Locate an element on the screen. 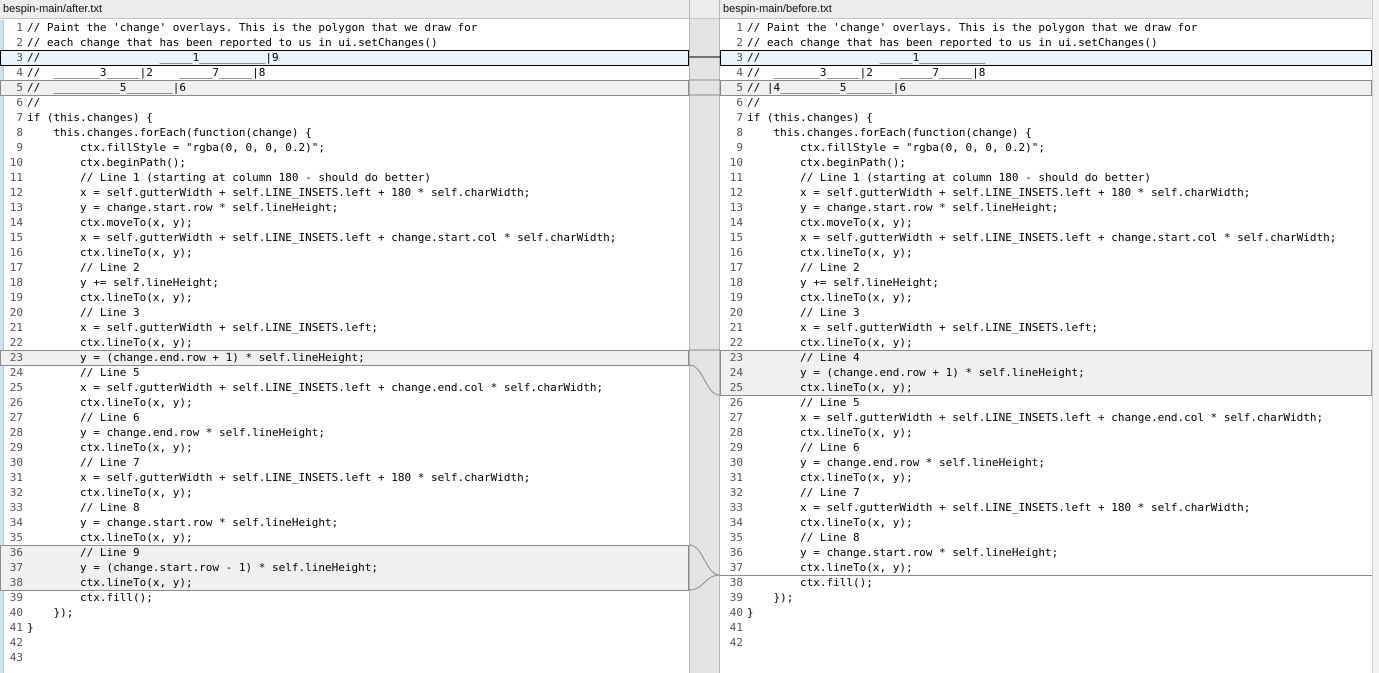 The image size is (1379, 673). code-line: 41} is located at coordinates (344, 627).